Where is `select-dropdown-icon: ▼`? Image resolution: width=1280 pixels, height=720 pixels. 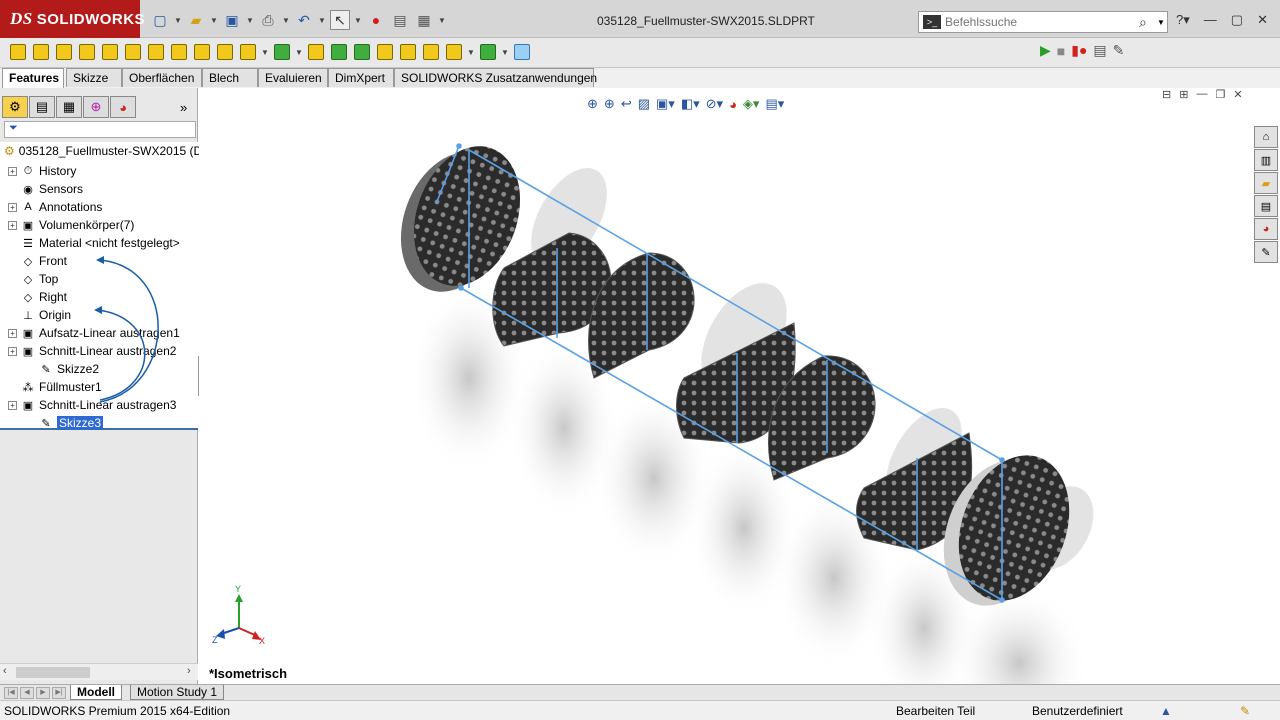
select-dropdown-icon: ▼ is located at coordinates (358, 20).